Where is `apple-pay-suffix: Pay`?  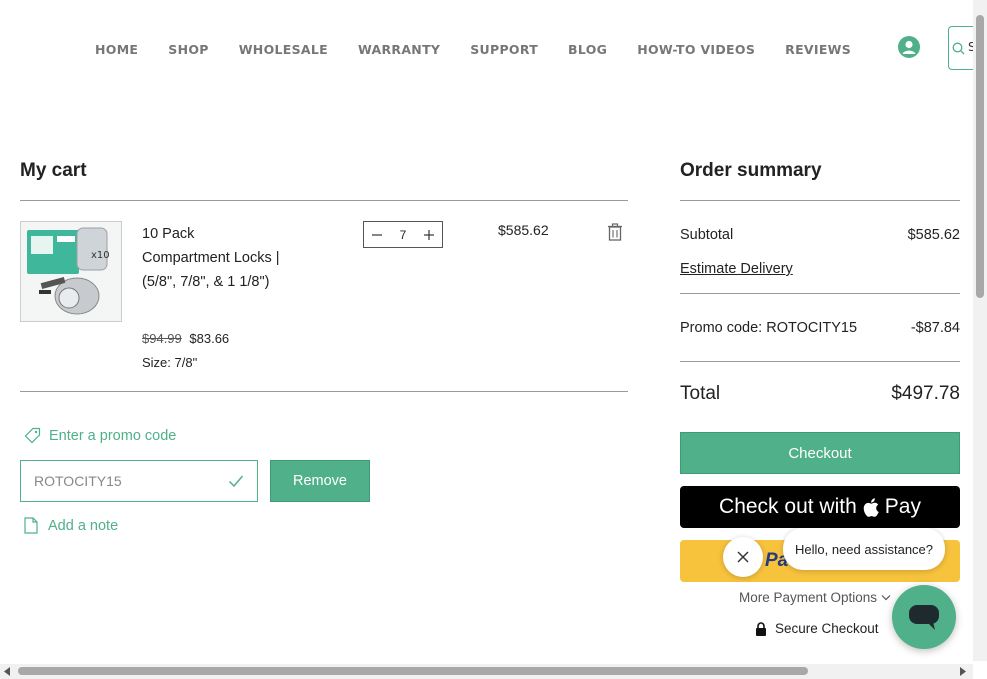
apple-pay-suffix: Pay is located at coordinates (902, 506).